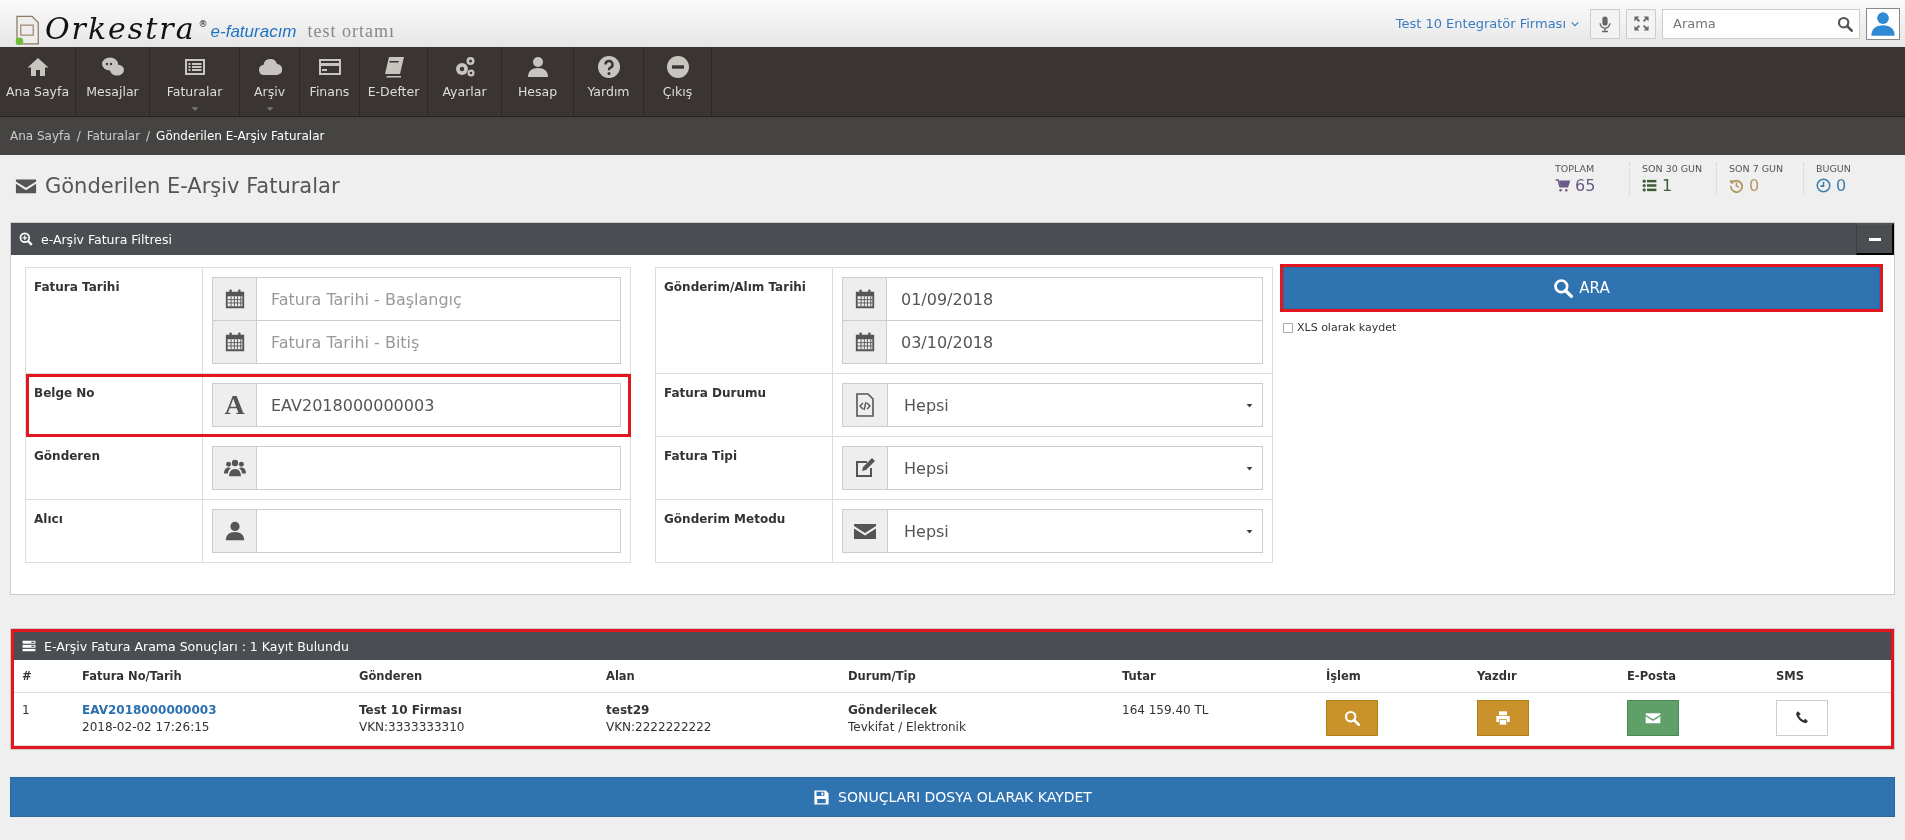 This screenshot has width=1905, height=840. Describe the element at coordinates (715, 393) in the screenshot. I see `field-label: Fatura Durumu` at that location.